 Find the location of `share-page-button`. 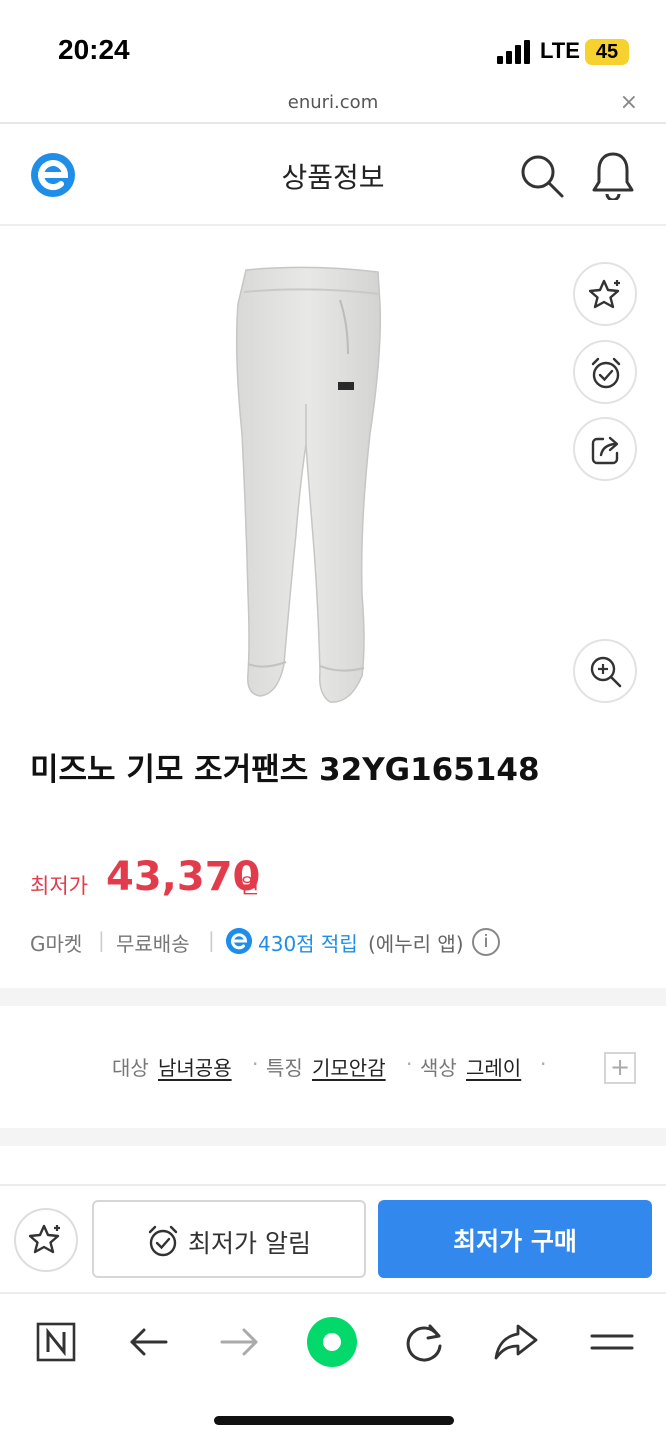

share-page-button is located at coordinates (516, 1342).